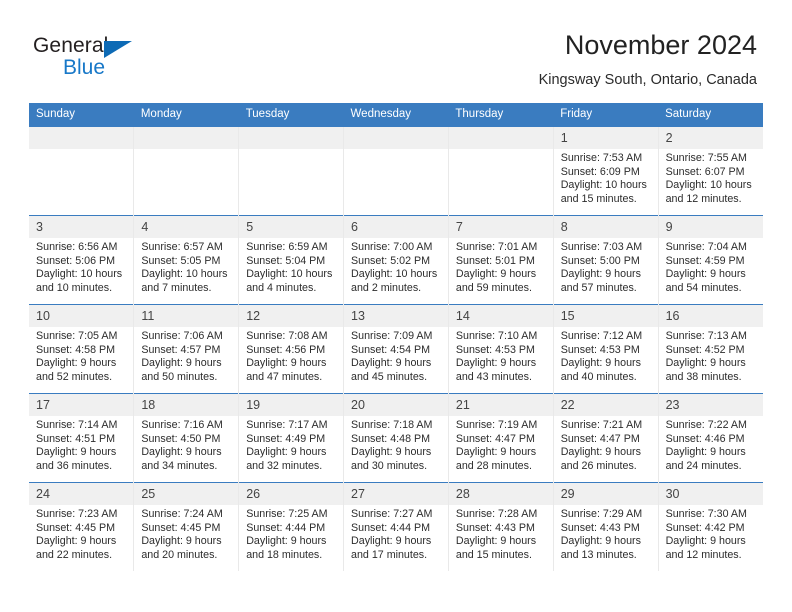  Describe the element at coordinates (77, 247) in the screenshot. I see `sunrise-text: Sunrise: 6:56 AM` at that location.